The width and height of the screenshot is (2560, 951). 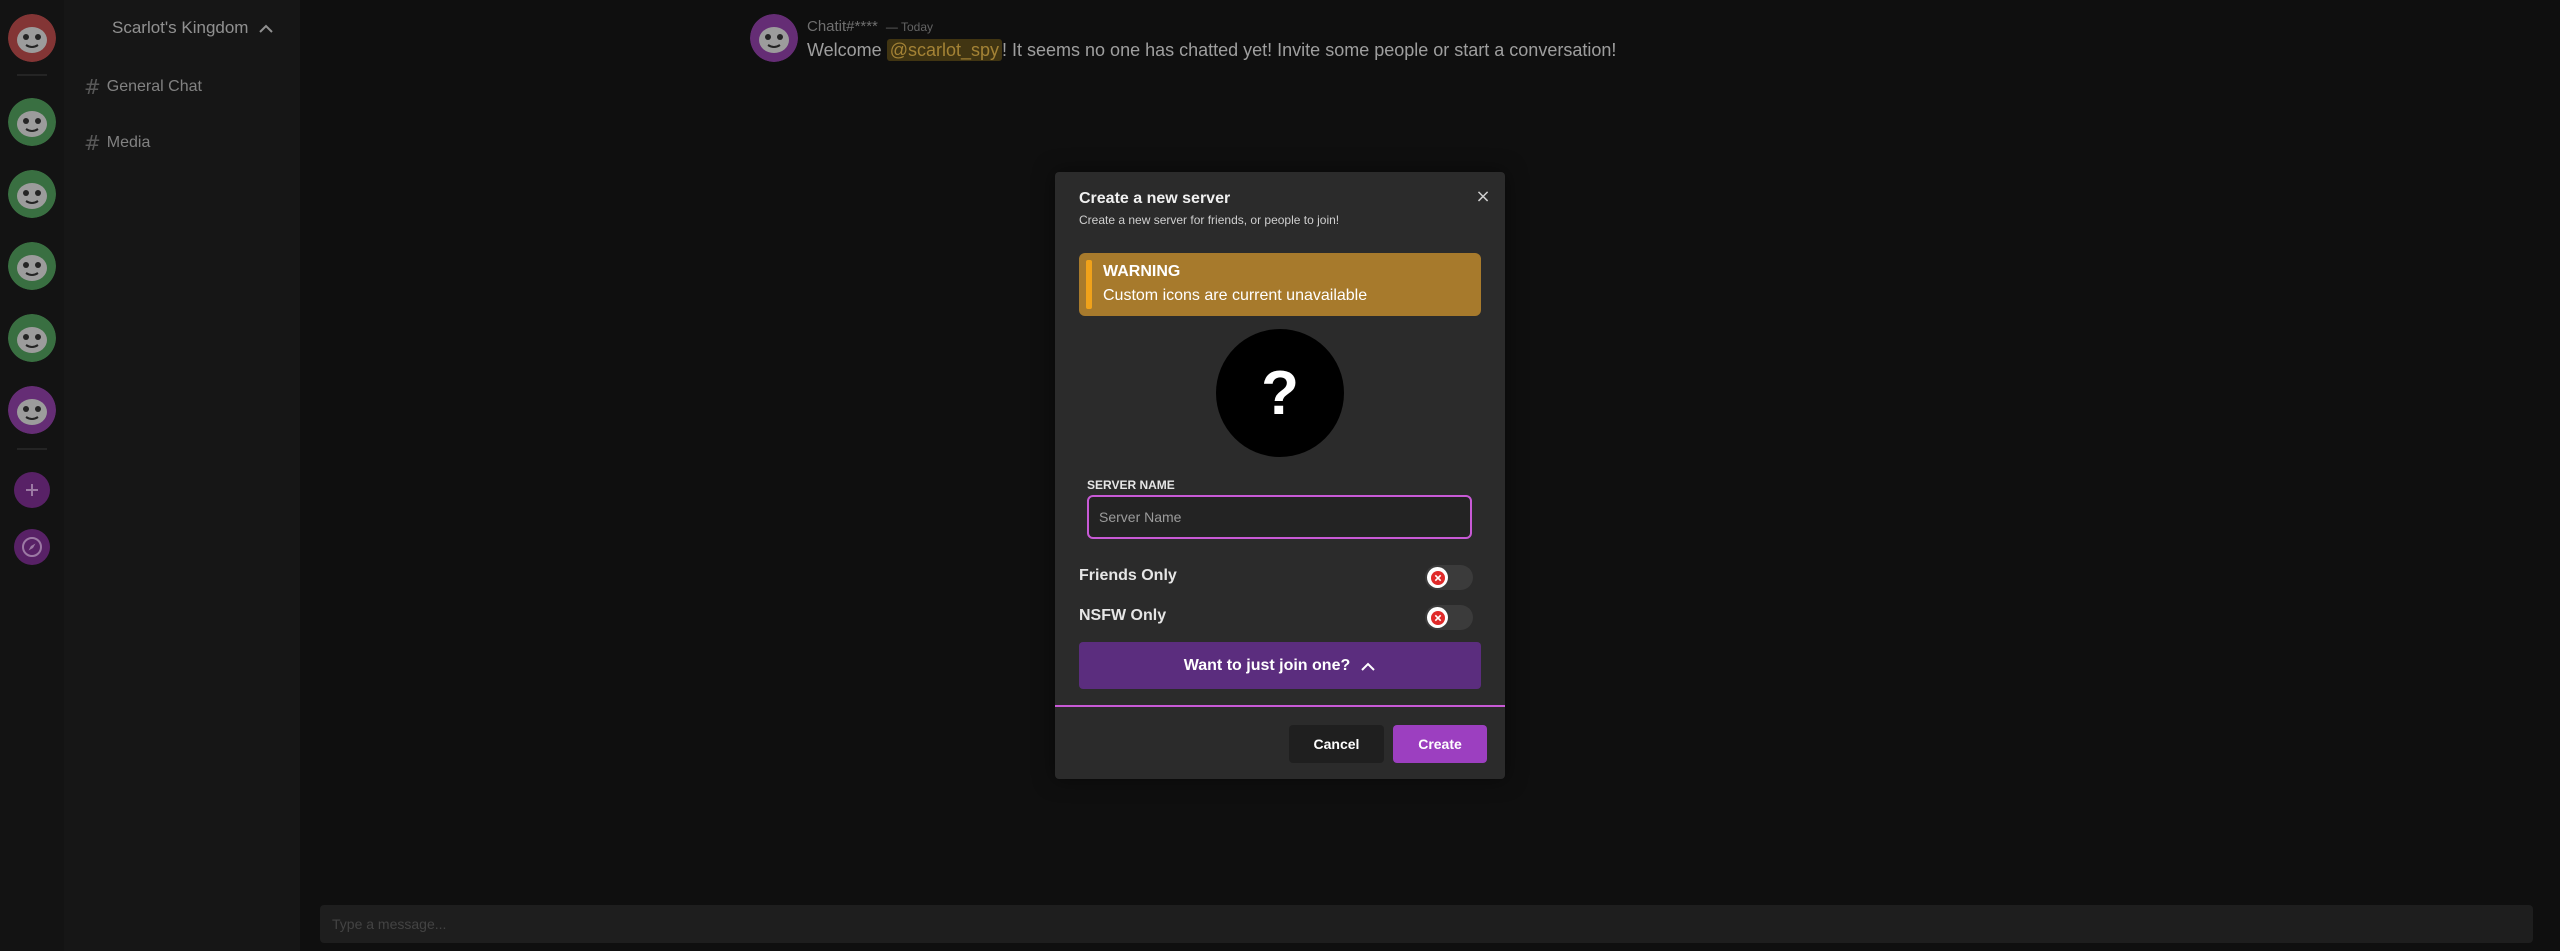 I want to click on server-name-input, so click(x=1279, y=517).